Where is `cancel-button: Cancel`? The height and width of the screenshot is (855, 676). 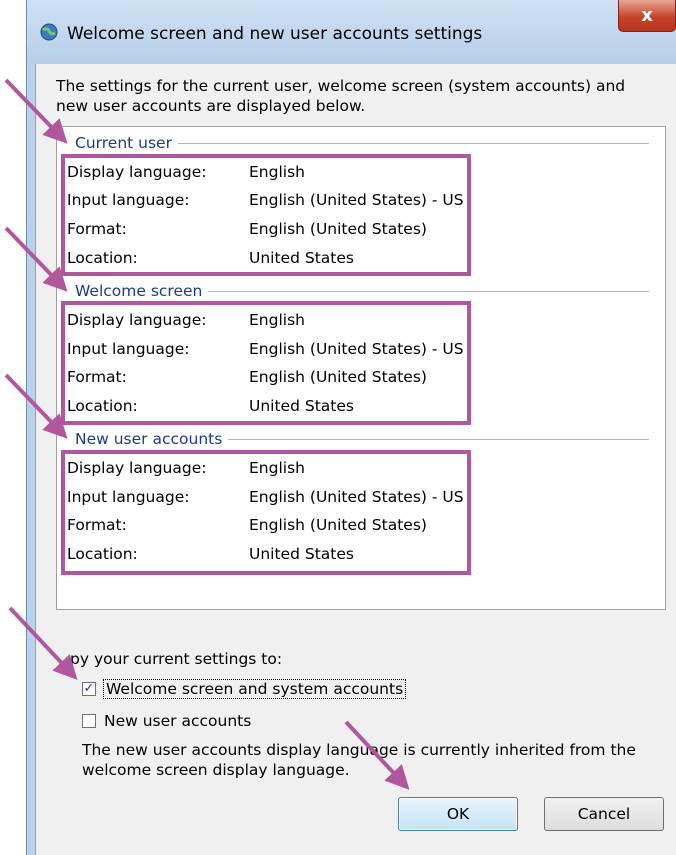
cancel-button: Cancel is located at coordinates (604, 814).